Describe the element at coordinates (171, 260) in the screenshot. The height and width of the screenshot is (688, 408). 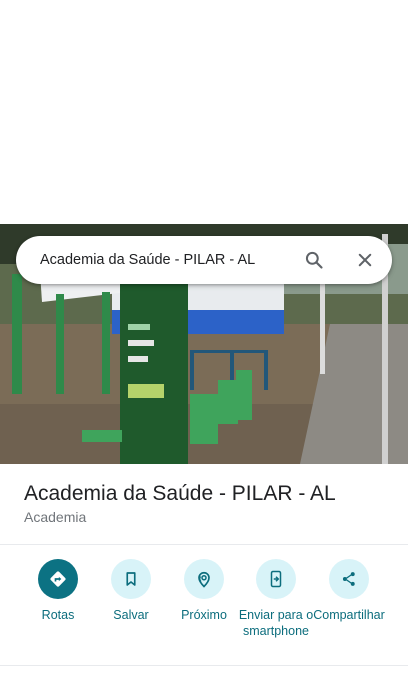
I see `search-input: Academia da Saúde - PILAR - AL` at that location.